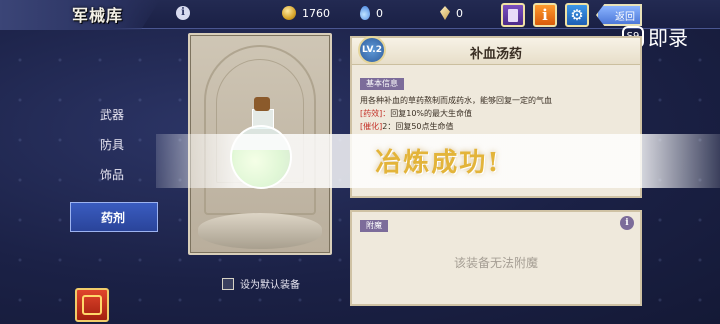 The width and height of the screenshot is (720, 324). What do you see at coordinates (371, 13) in the screenshot?
I see `water-resource: 0` at bounding box center [371, 13].